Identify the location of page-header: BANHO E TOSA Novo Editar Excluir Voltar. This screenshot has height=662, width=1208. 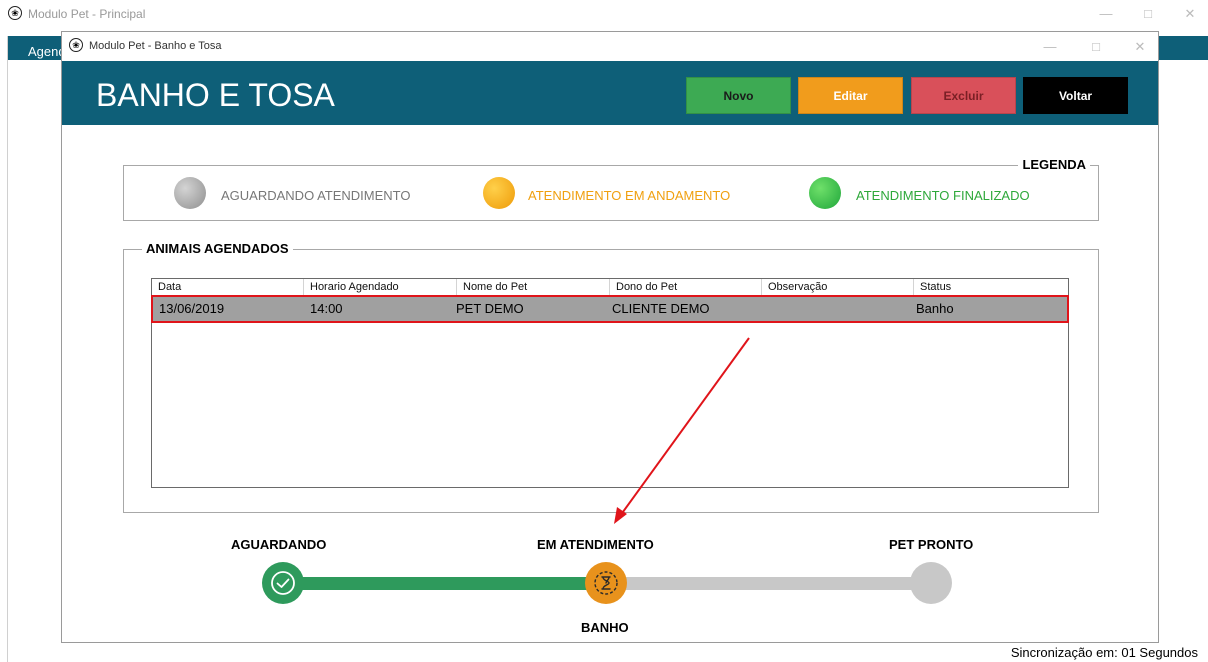
(610, 93).